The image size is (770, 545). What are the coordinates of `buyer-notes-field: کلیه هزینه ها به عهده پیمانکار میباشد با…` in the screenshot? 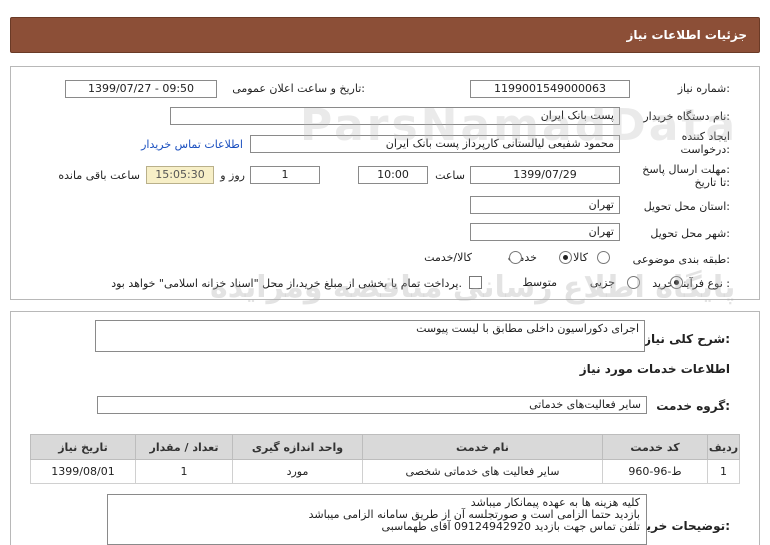 It's located at (377, 519).